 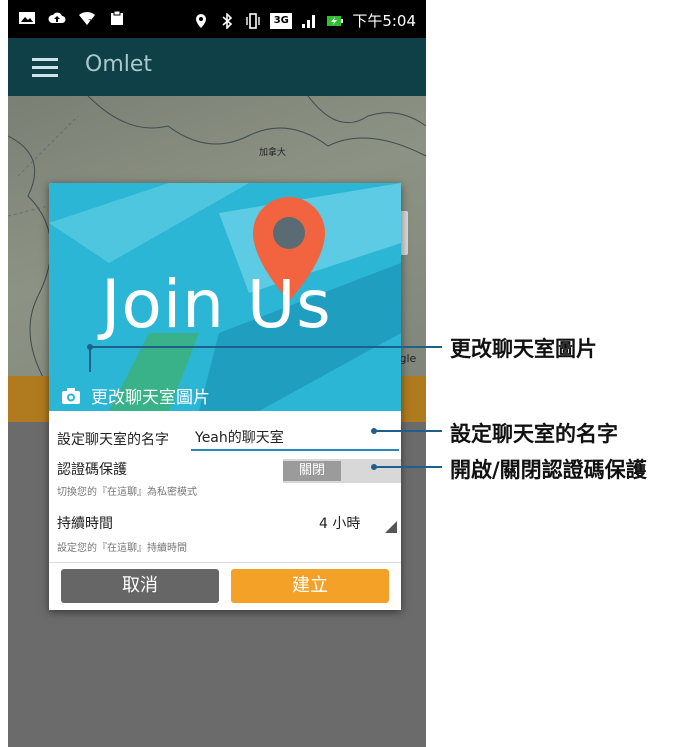 I want to click on location-icon, so click(x=201, y=20).